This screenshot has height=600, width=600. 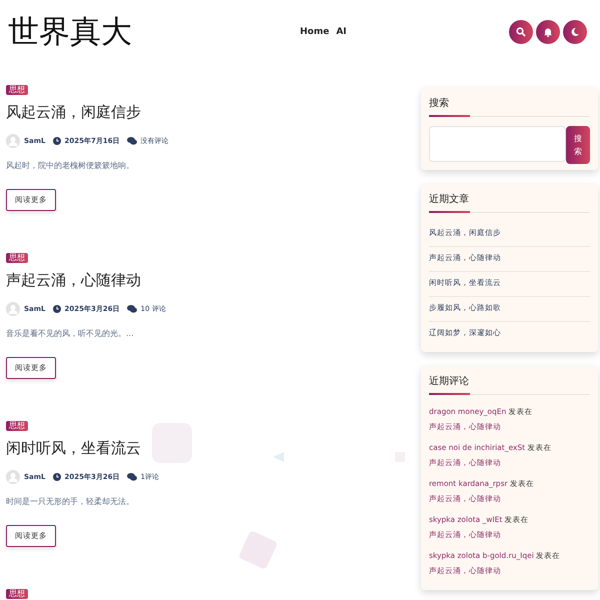 What do you see at coordinates (166, 448) in the screenshot?
I see `post-title: 闲时听风，坐看流云` at bounding box center [166, 448].